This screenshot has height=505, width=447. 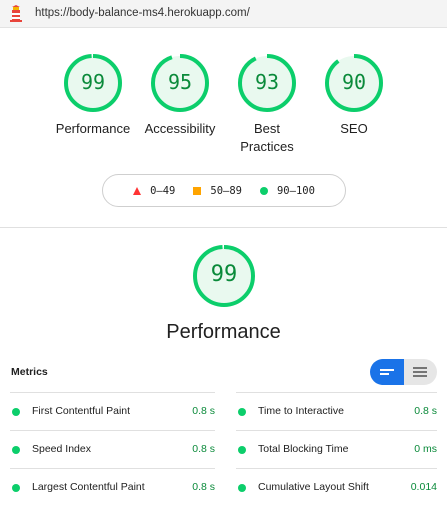 I want to click on legend-pass: 90–100, so click(x=287, y=190).